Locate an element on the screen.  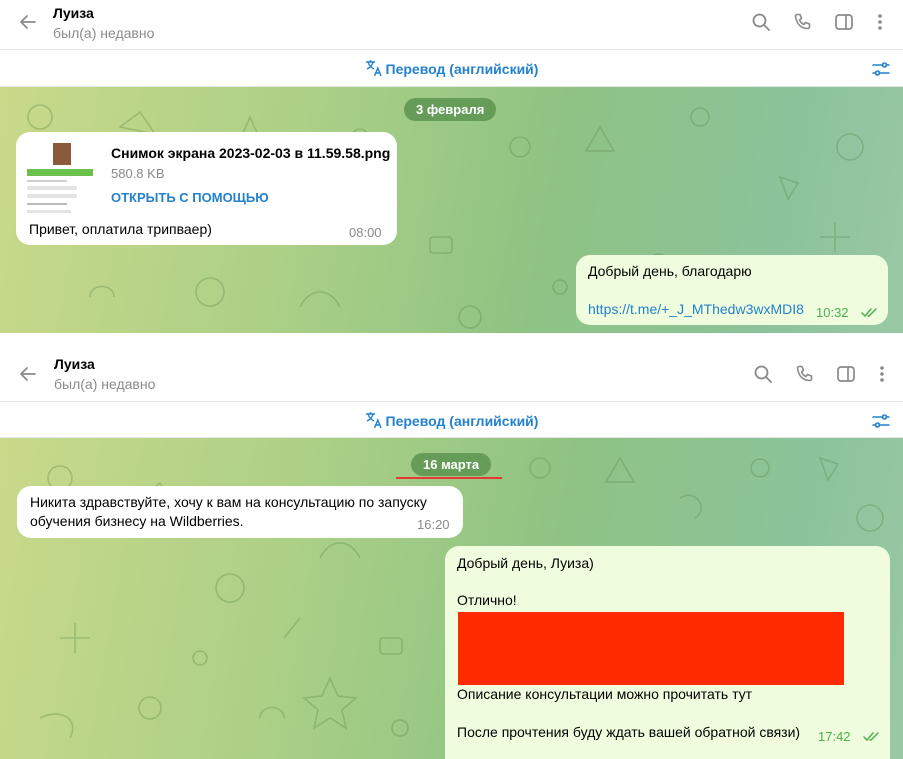
file-thumbnail is located at coordinates (60, 177).